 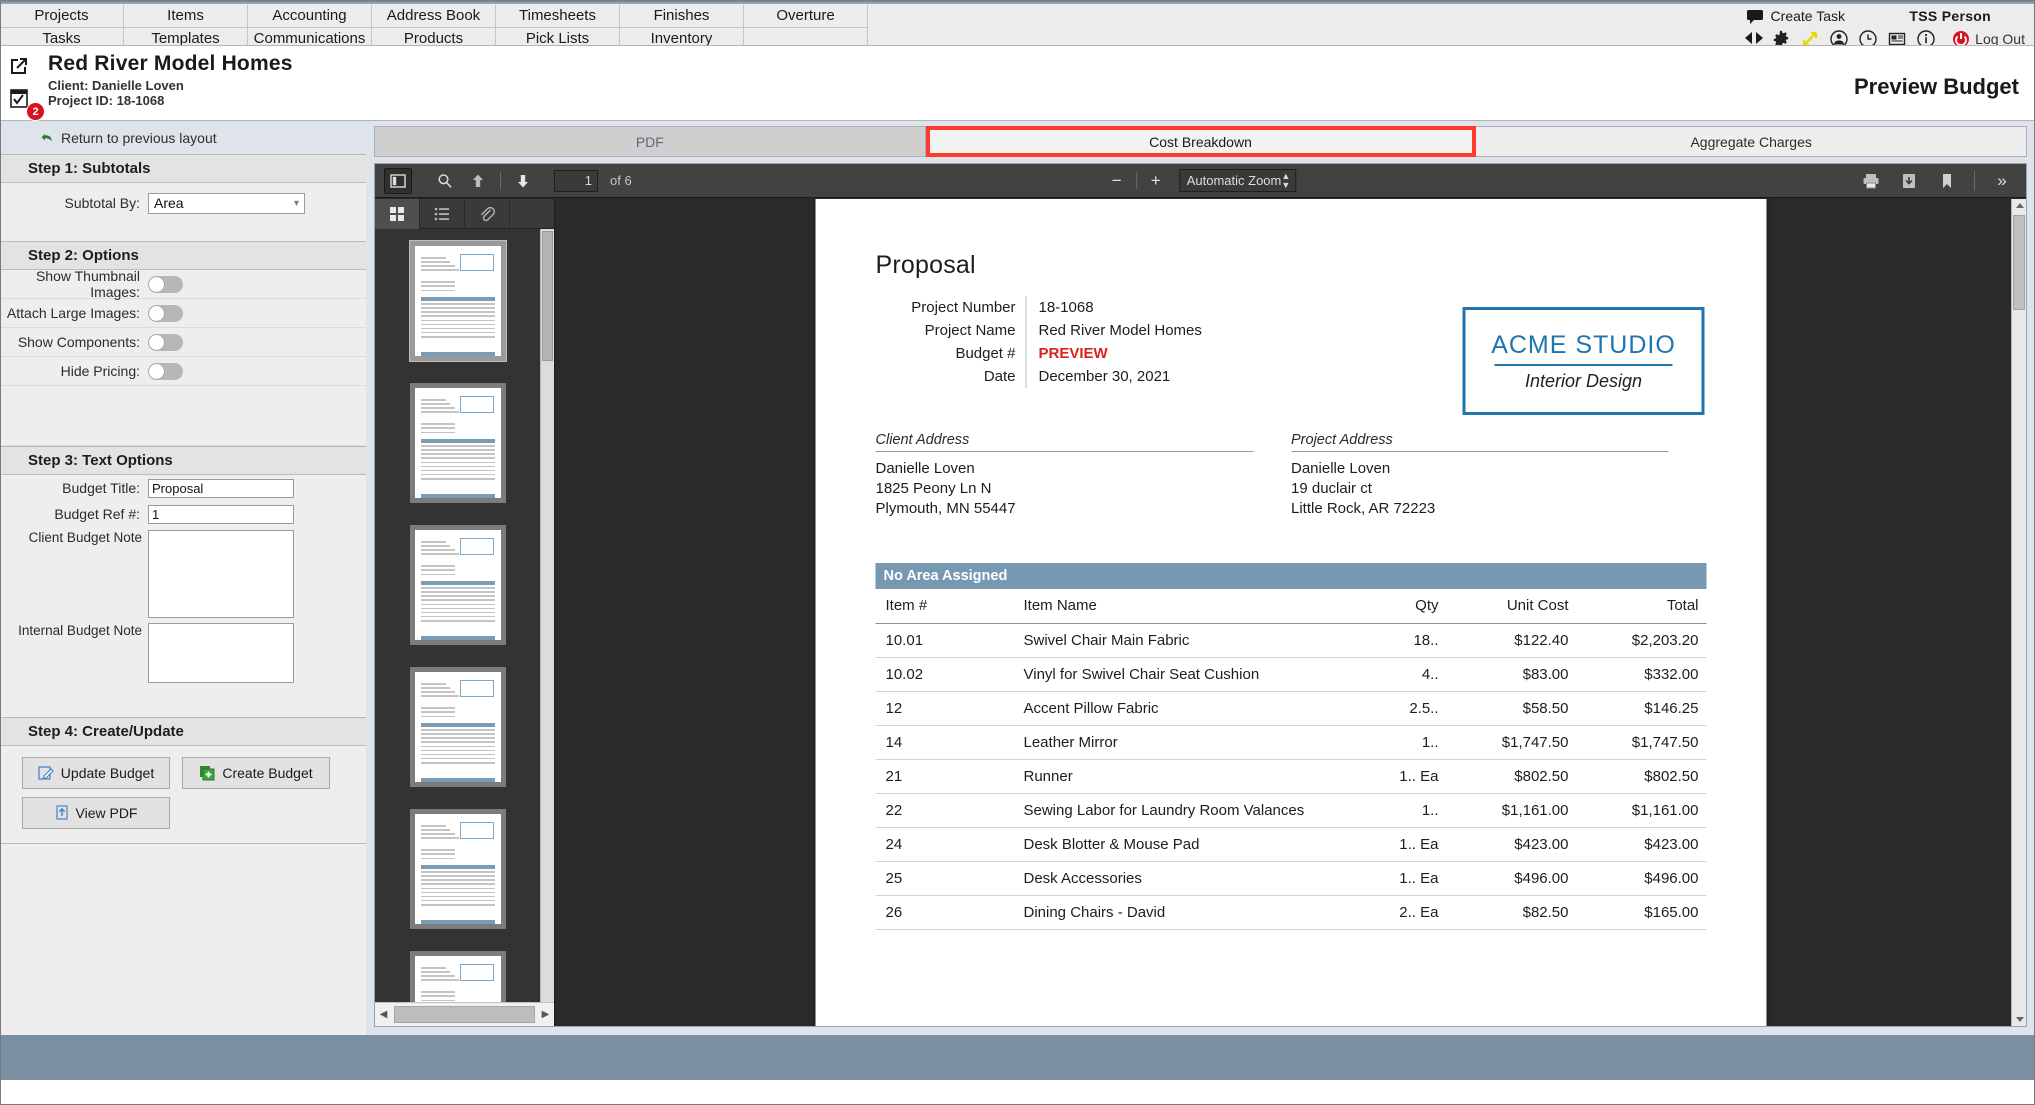 What do you see at coordinates (682, 16) in the screenshot?
I see `menu-item-finishes: Finishes` at bounding box center [682, 16].